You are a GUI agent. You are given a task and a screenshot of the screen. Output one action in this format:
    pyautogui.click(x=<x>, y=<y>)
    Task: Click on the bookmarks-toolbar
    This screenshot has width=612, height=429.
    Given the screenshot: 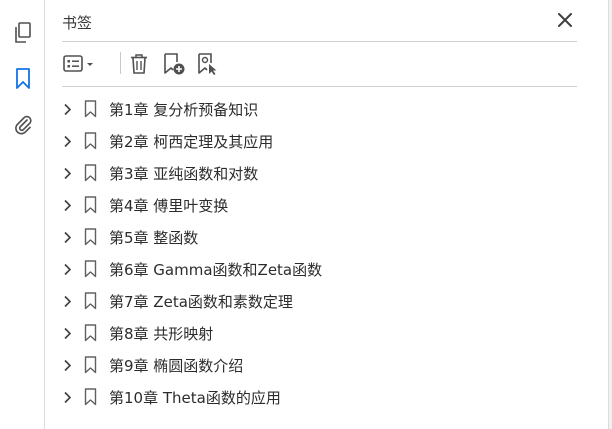 What is the action you would take?
    pyautogui.click(x=319, y=68)
    